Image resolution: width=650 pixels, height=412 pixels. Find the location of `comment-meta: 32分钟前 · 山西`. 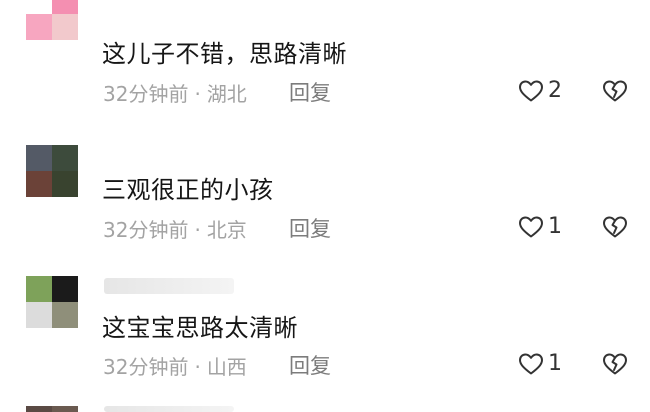

comment-meta: 32分钟前 · 山西 is located at coordinates (175, 365).